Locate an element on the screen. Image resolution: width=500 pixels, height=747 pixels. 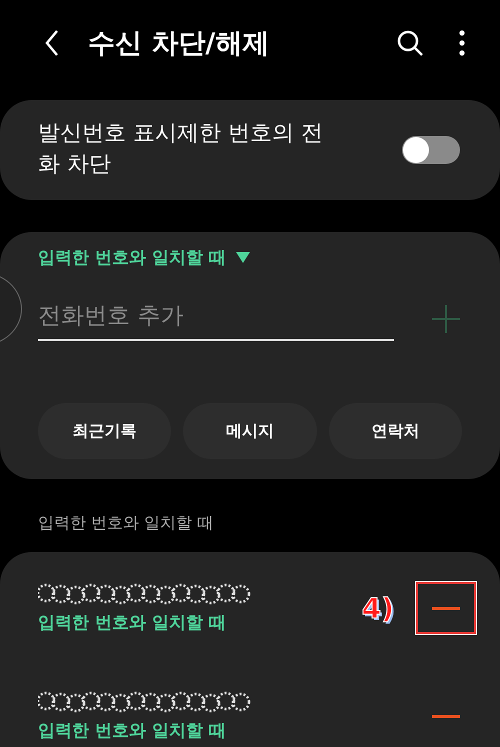
dropdown-triangle-icon is located at coordinates (243, 257).